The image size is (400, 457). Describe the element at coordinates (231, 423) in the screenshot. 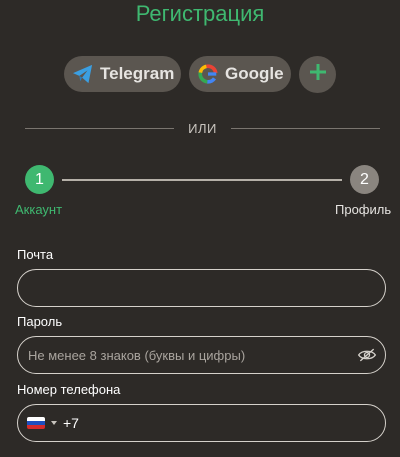

I see `phone-input` at that location.